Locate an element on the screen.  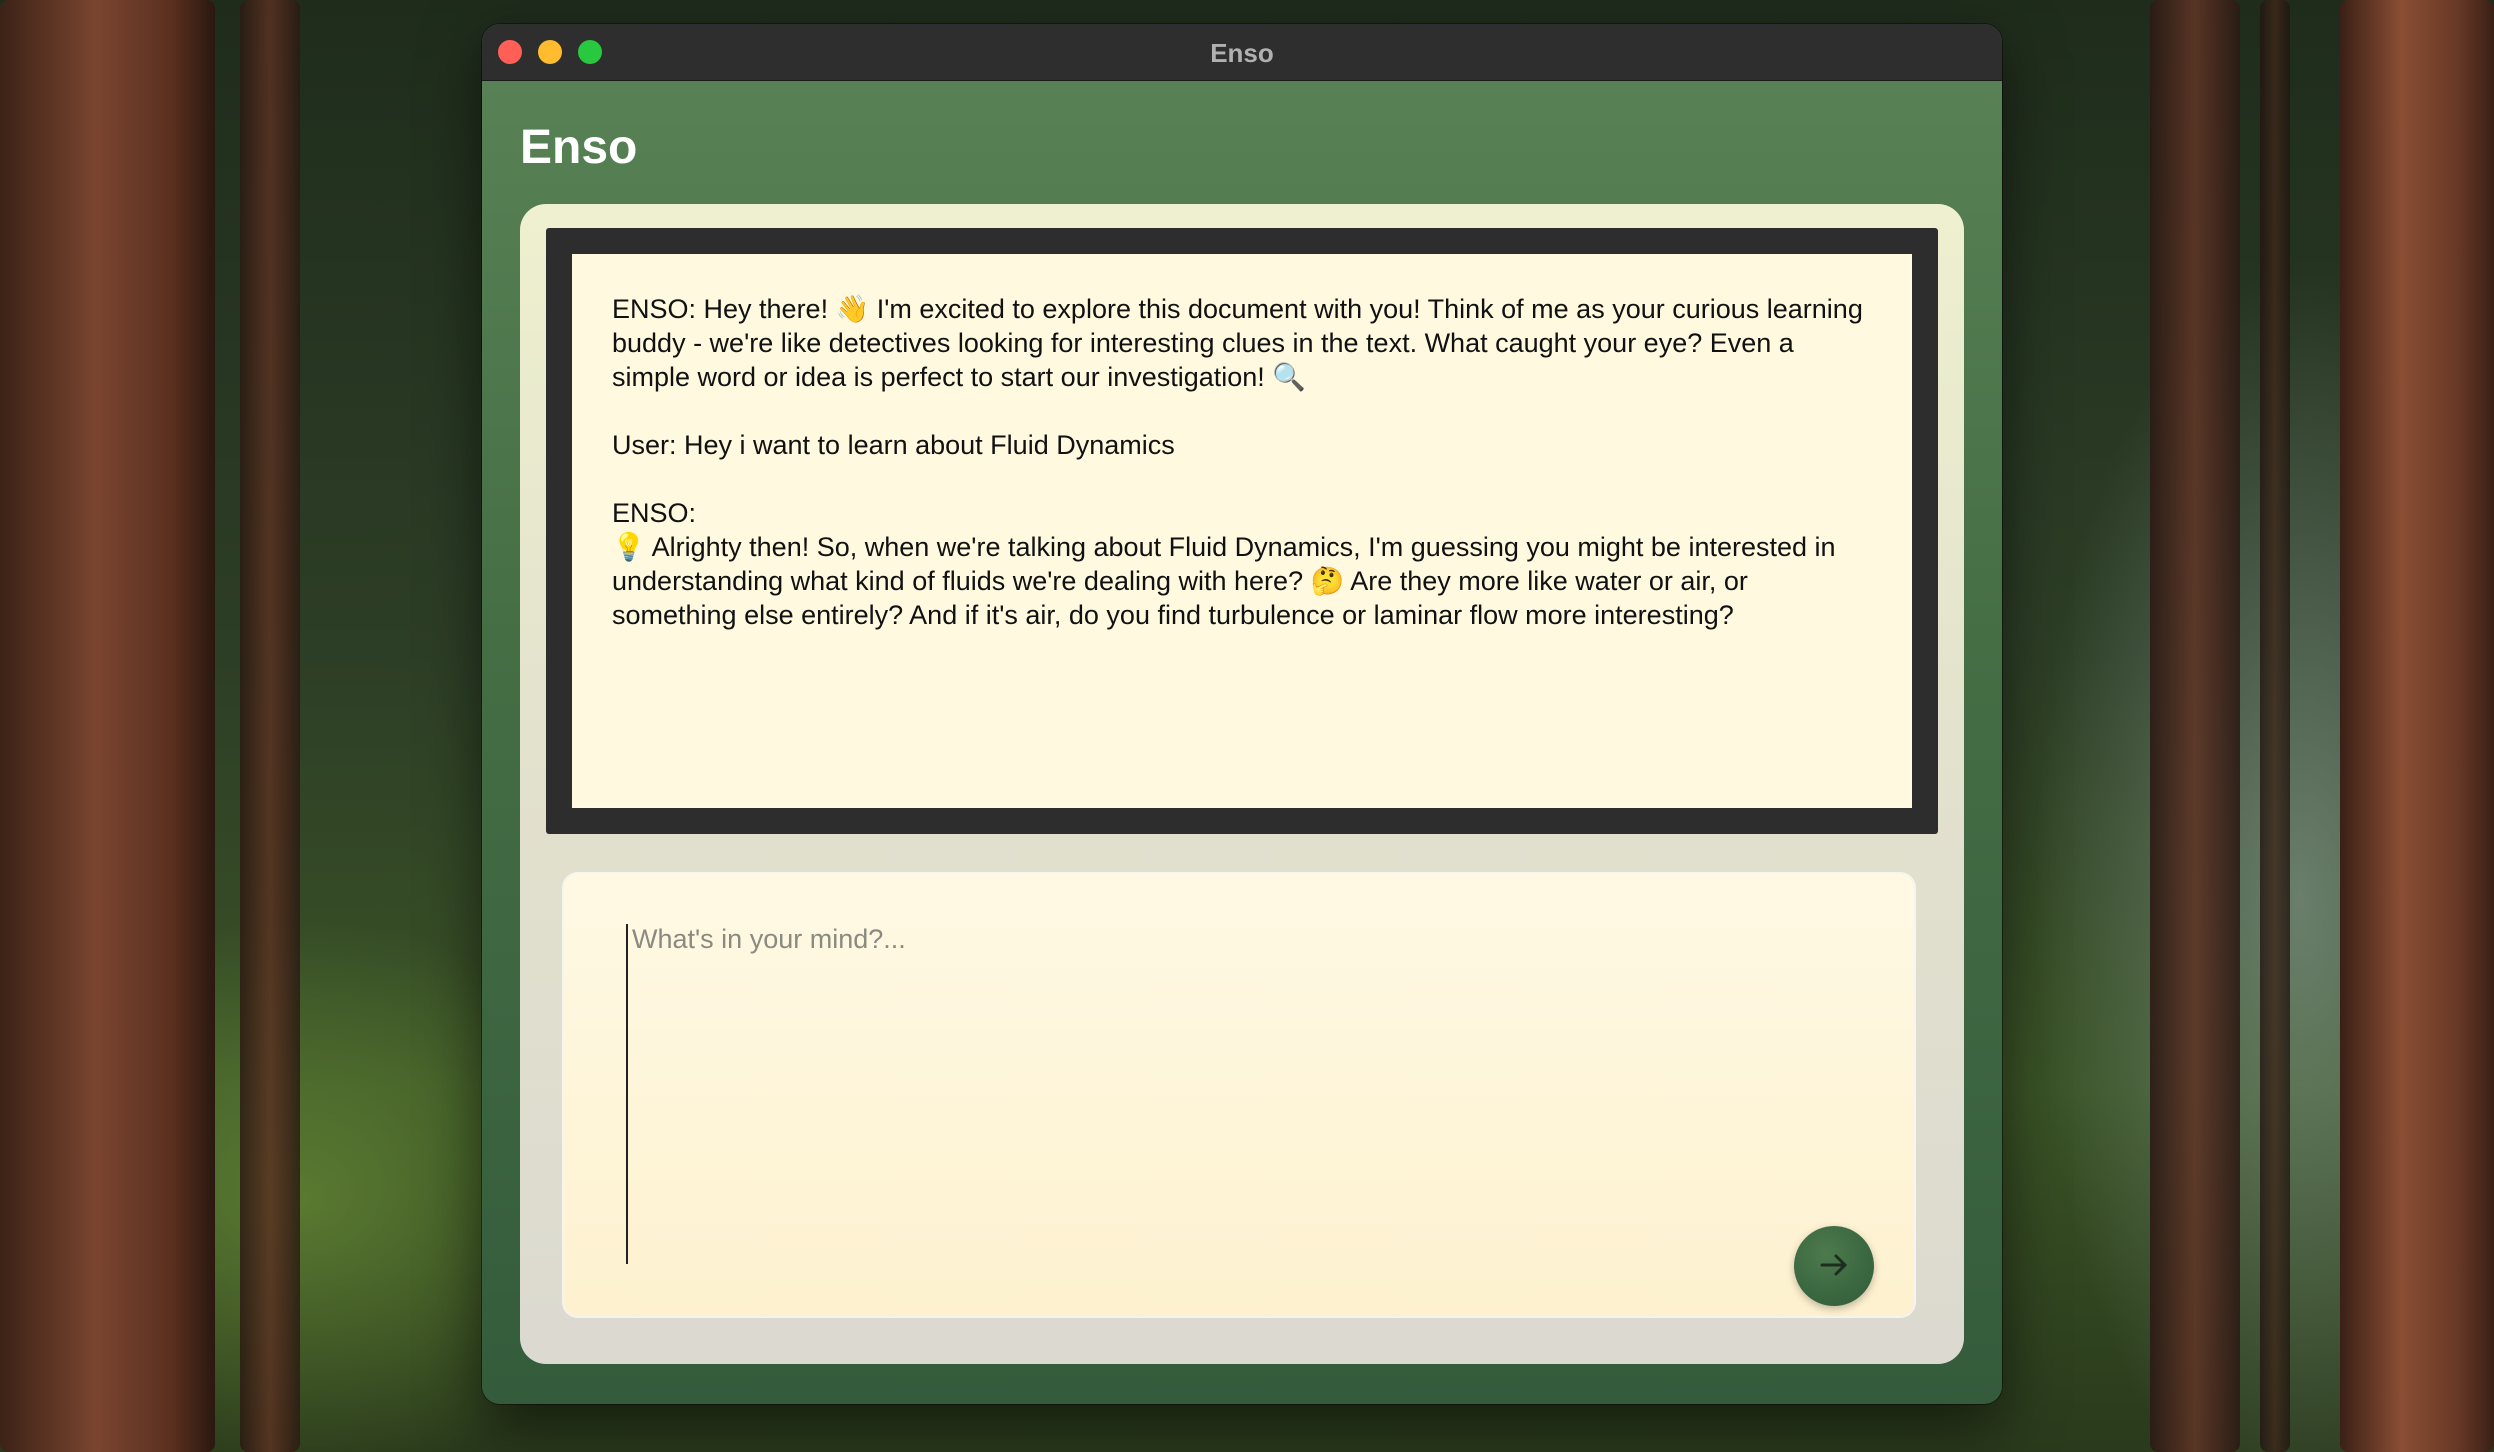
app-title: Enso is located at coordinates (579, 147).